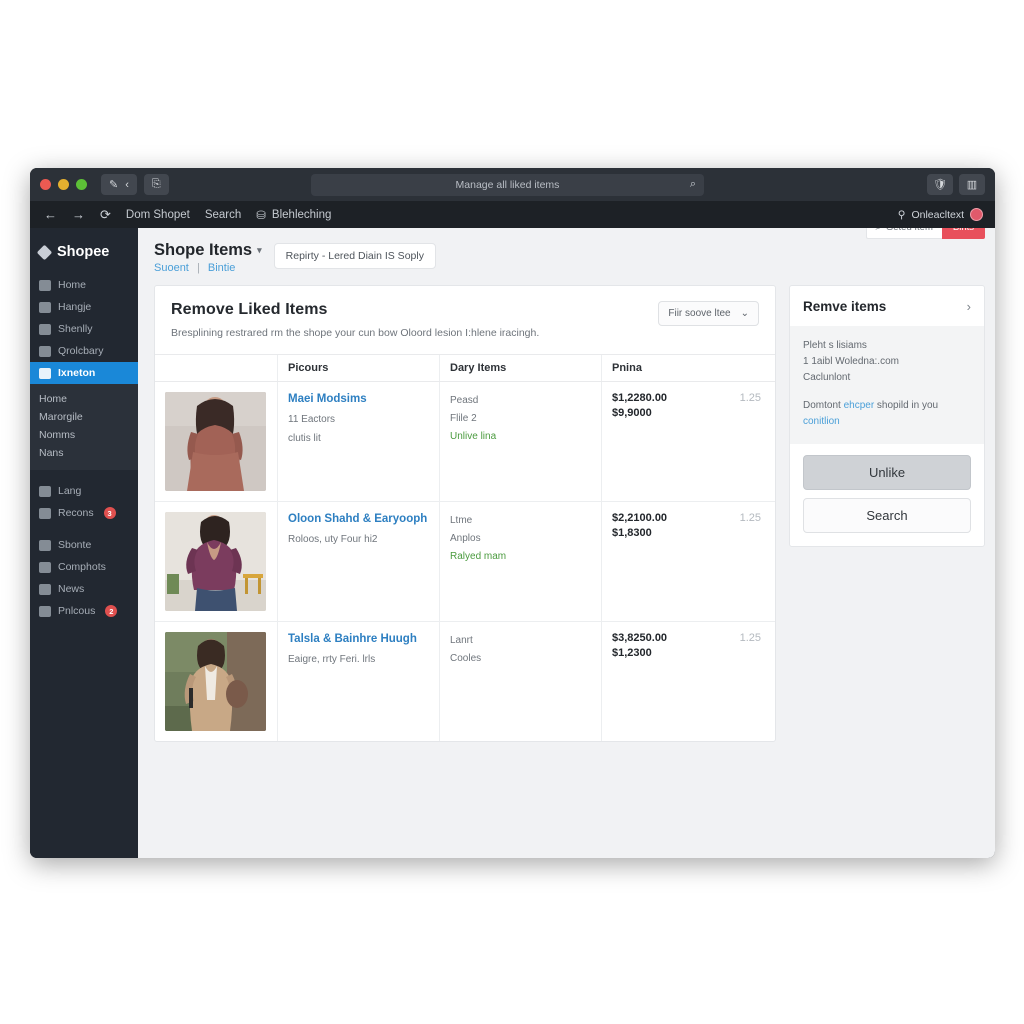  What do you see at coordinates (976, 214) in the screenshot?
I see `avatar` at bounding box center [976, 214].